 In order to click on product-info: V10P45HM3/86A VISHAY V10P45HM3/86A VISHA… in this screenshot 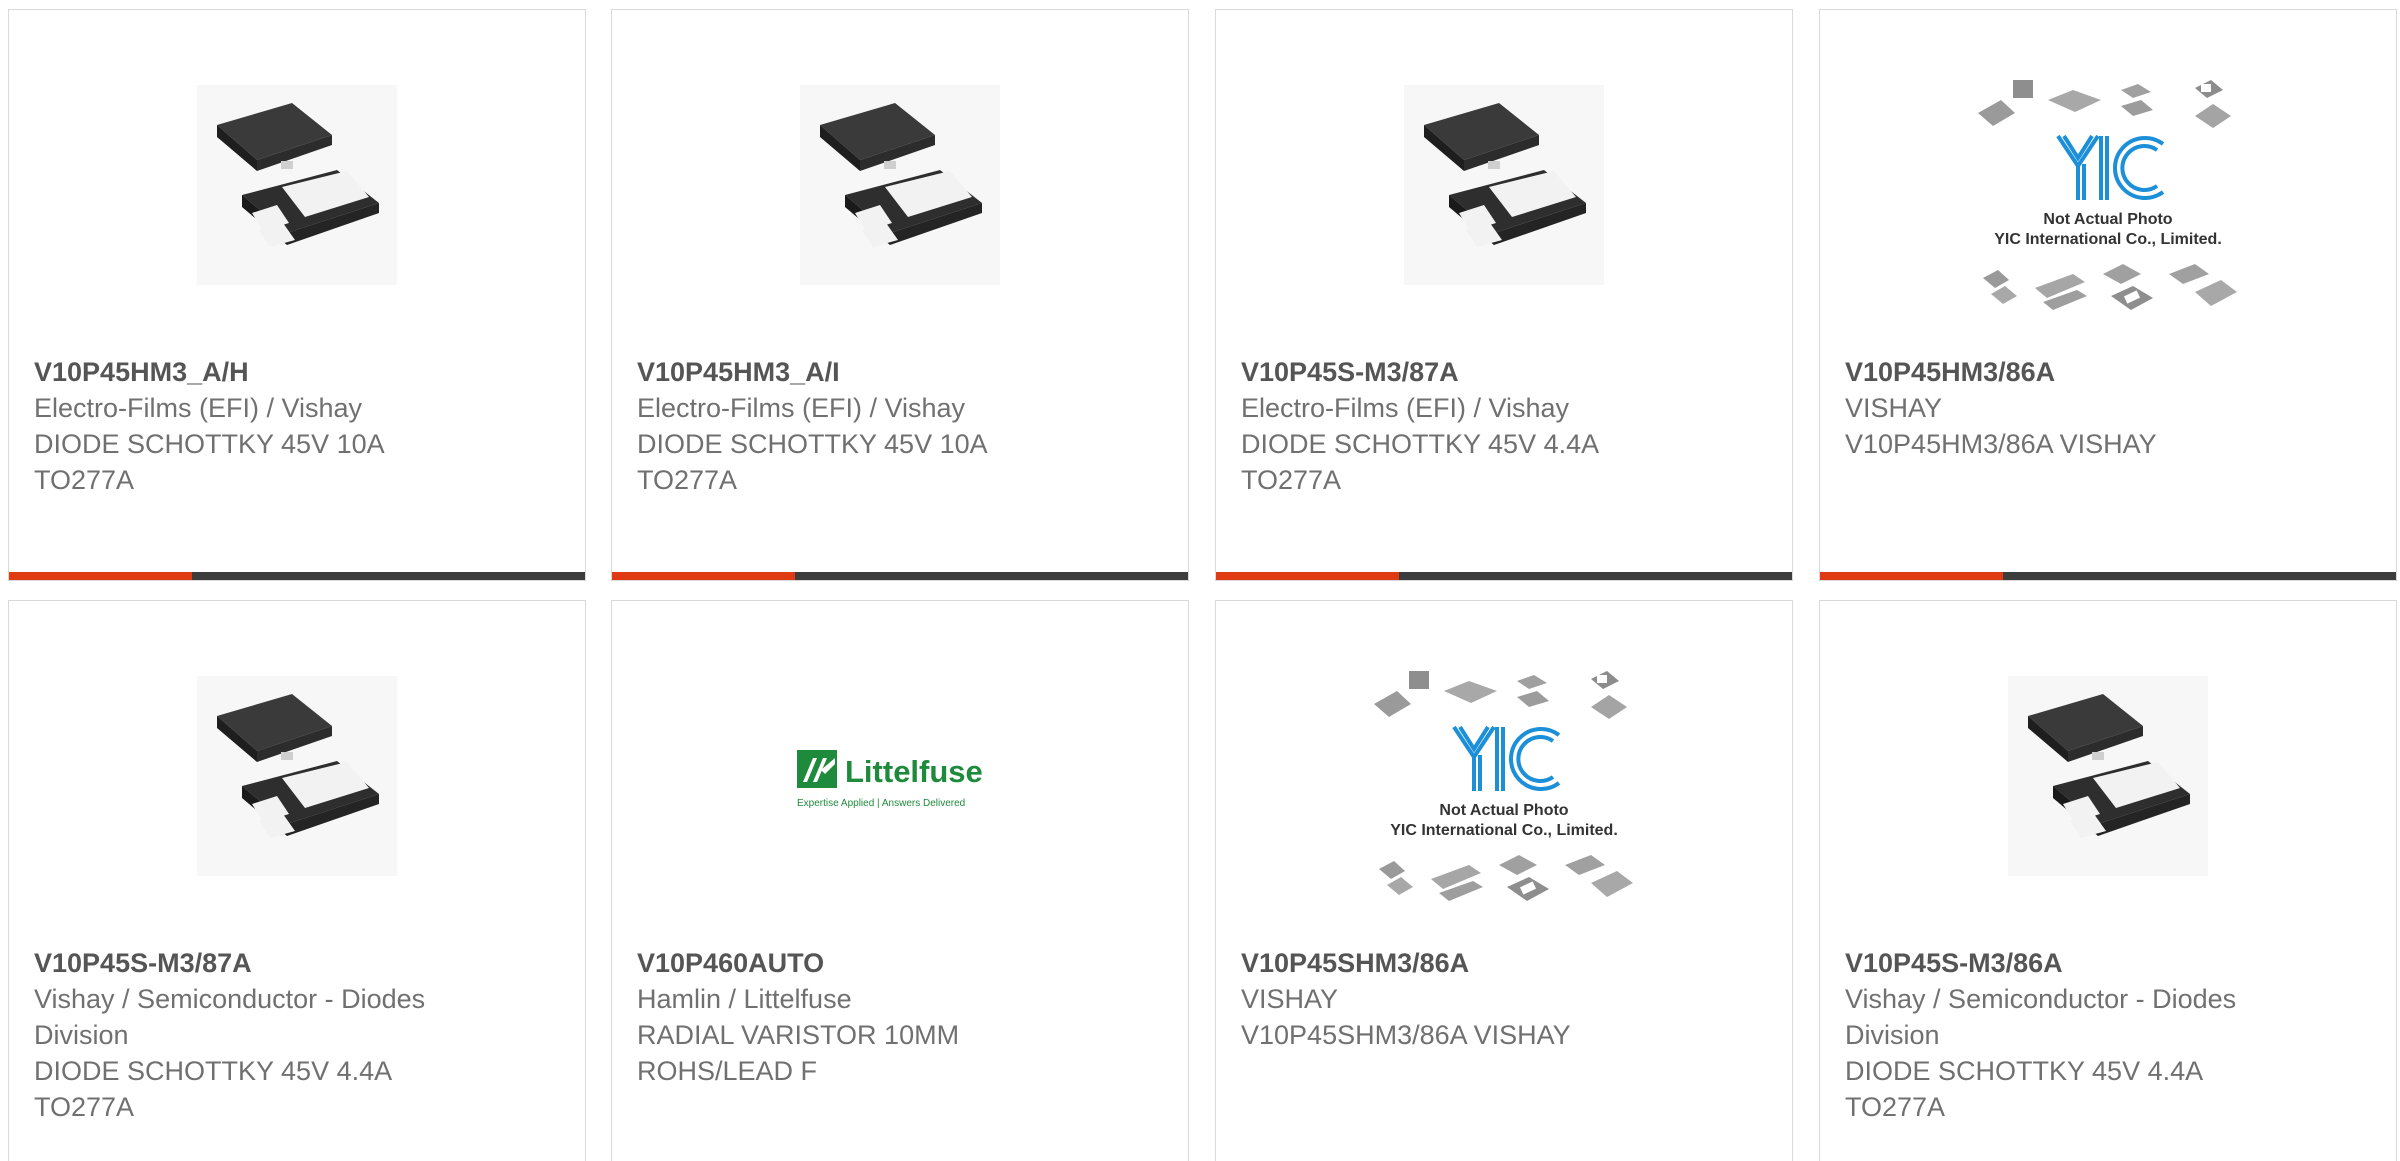, I will do `click(2065, 408)`.